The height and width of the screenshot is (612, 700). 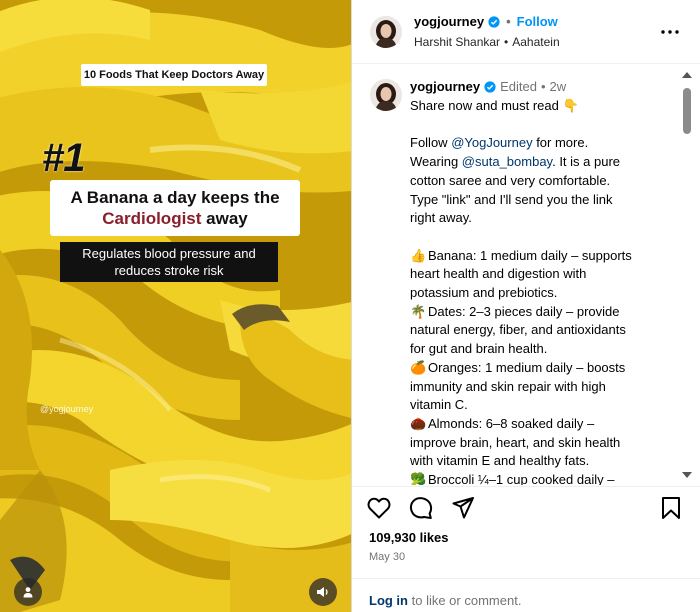 I want to click on media-sub-line2: reduces stroke risk, so click(x=169, y=270).